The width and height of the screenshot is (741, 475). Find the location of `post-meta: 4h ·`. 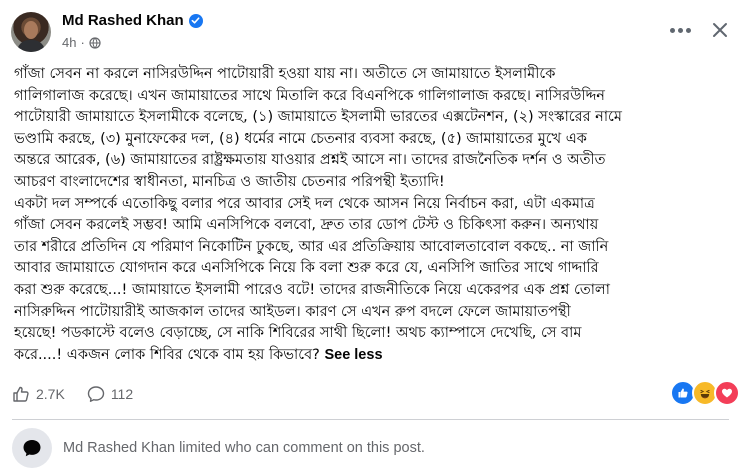

post-meta: 4h · is located at coordinates (81, 42).